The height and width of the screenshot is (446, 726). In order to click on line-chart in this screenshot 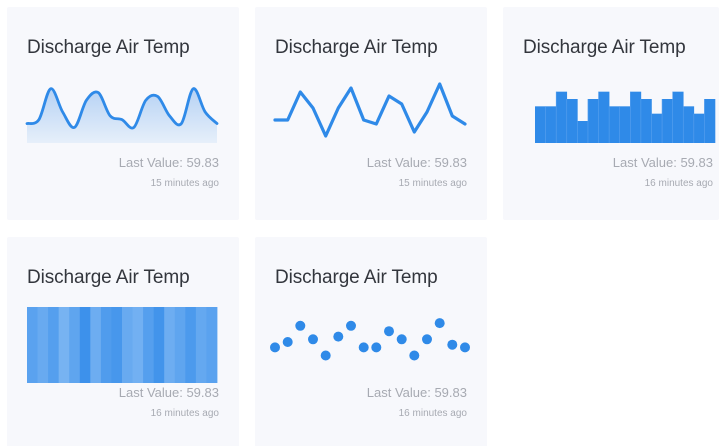, I will do `click(370, 110)`.